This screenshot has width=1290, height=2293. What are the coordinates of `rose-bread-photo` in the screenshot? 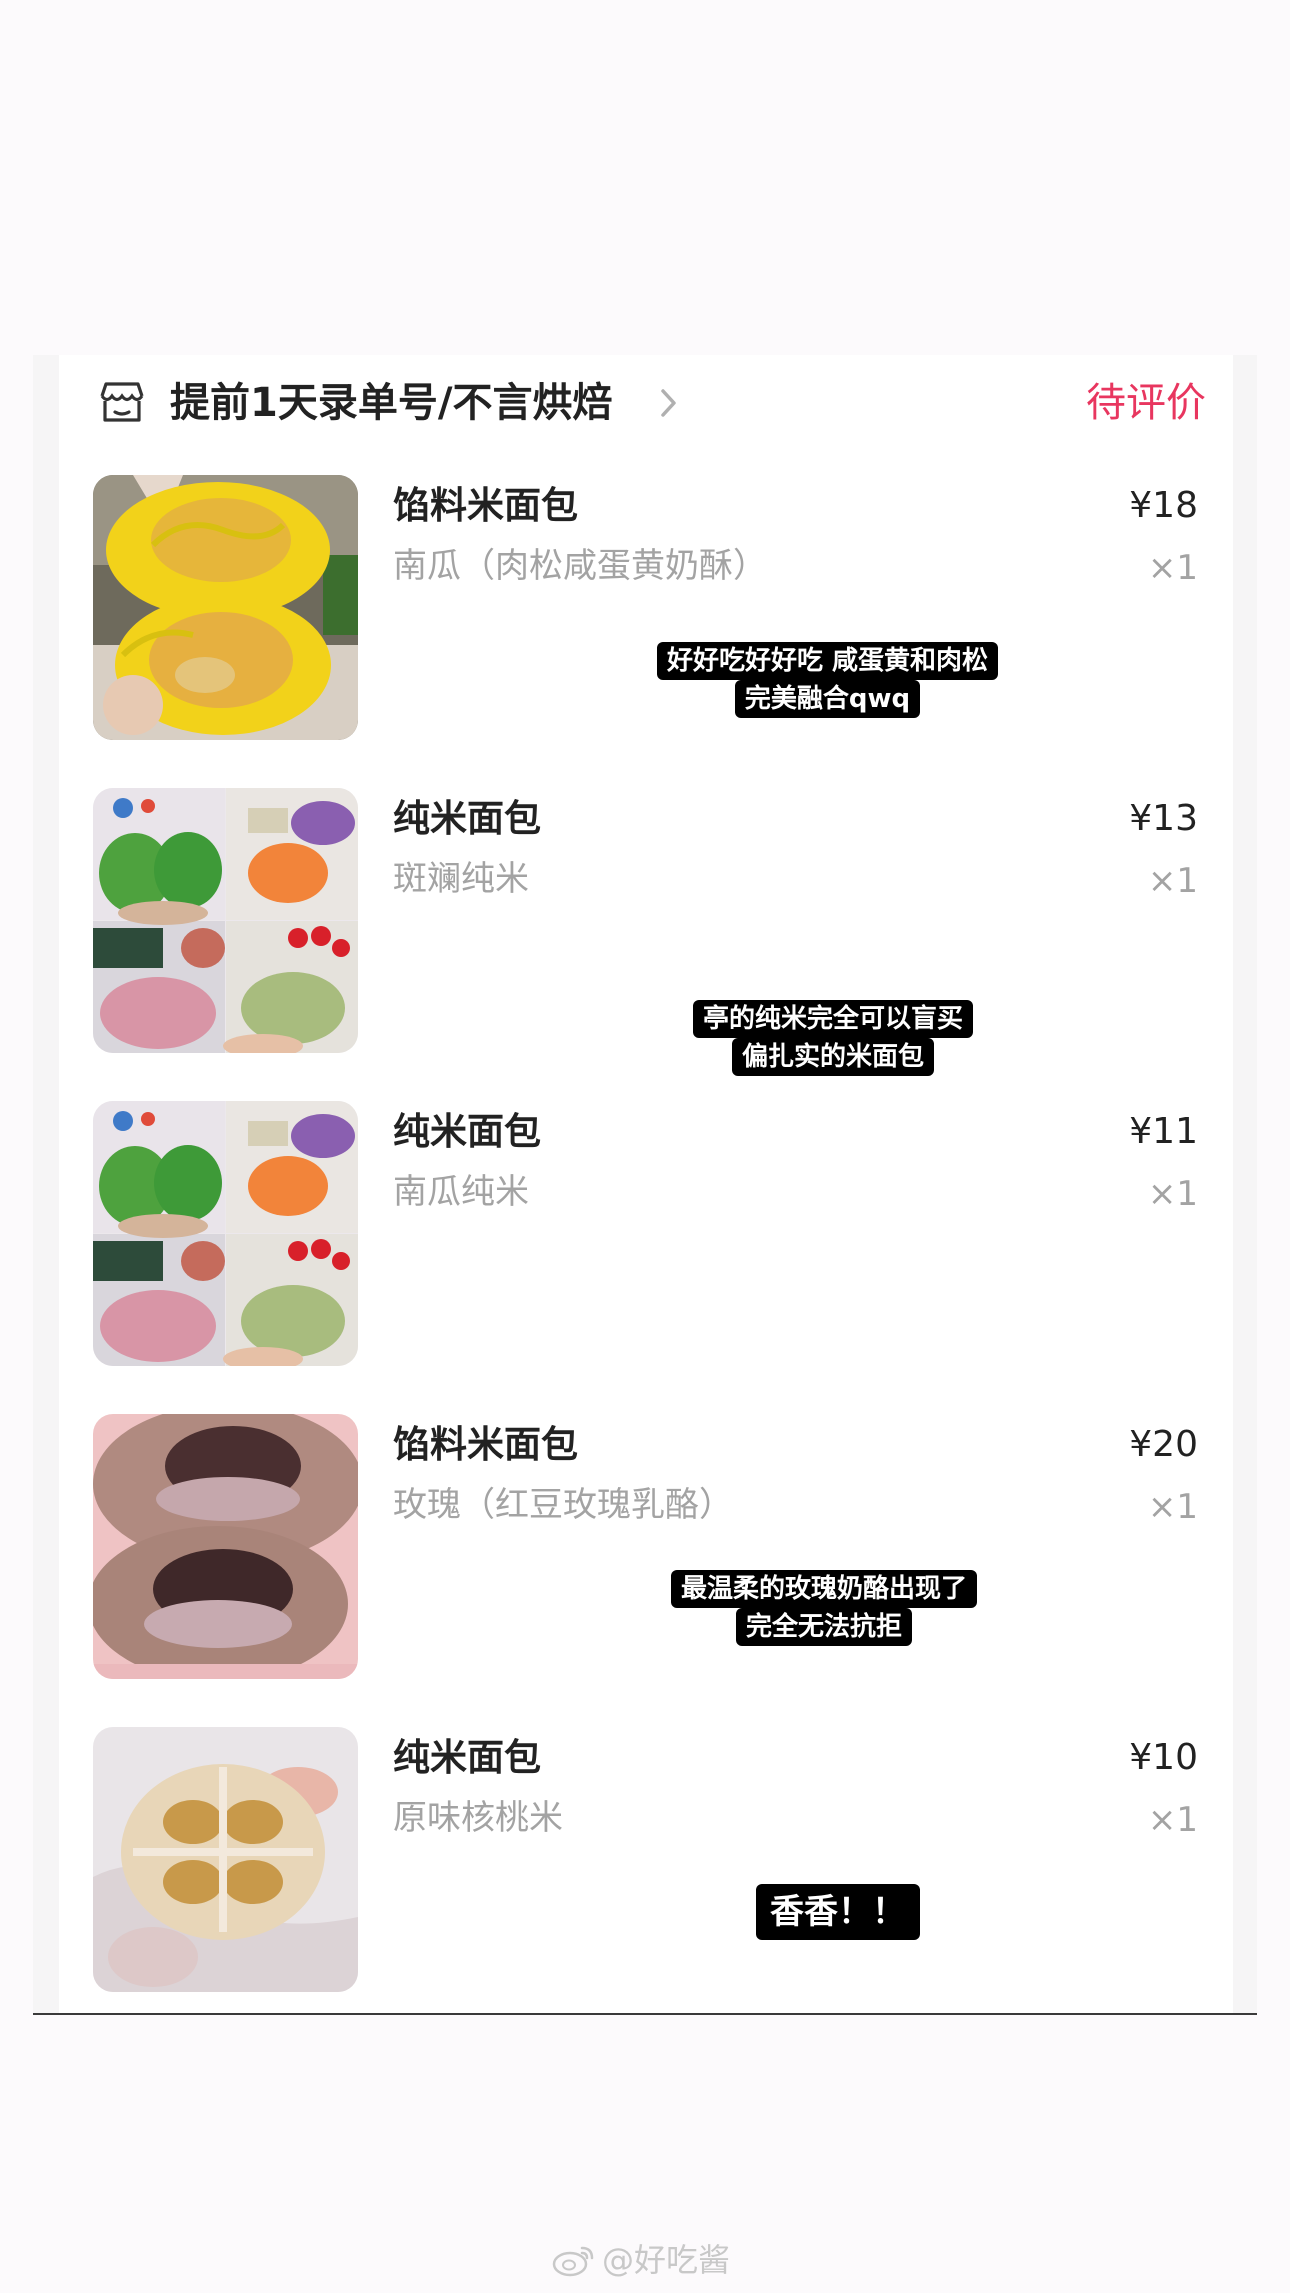 It's located at (225, 1546).